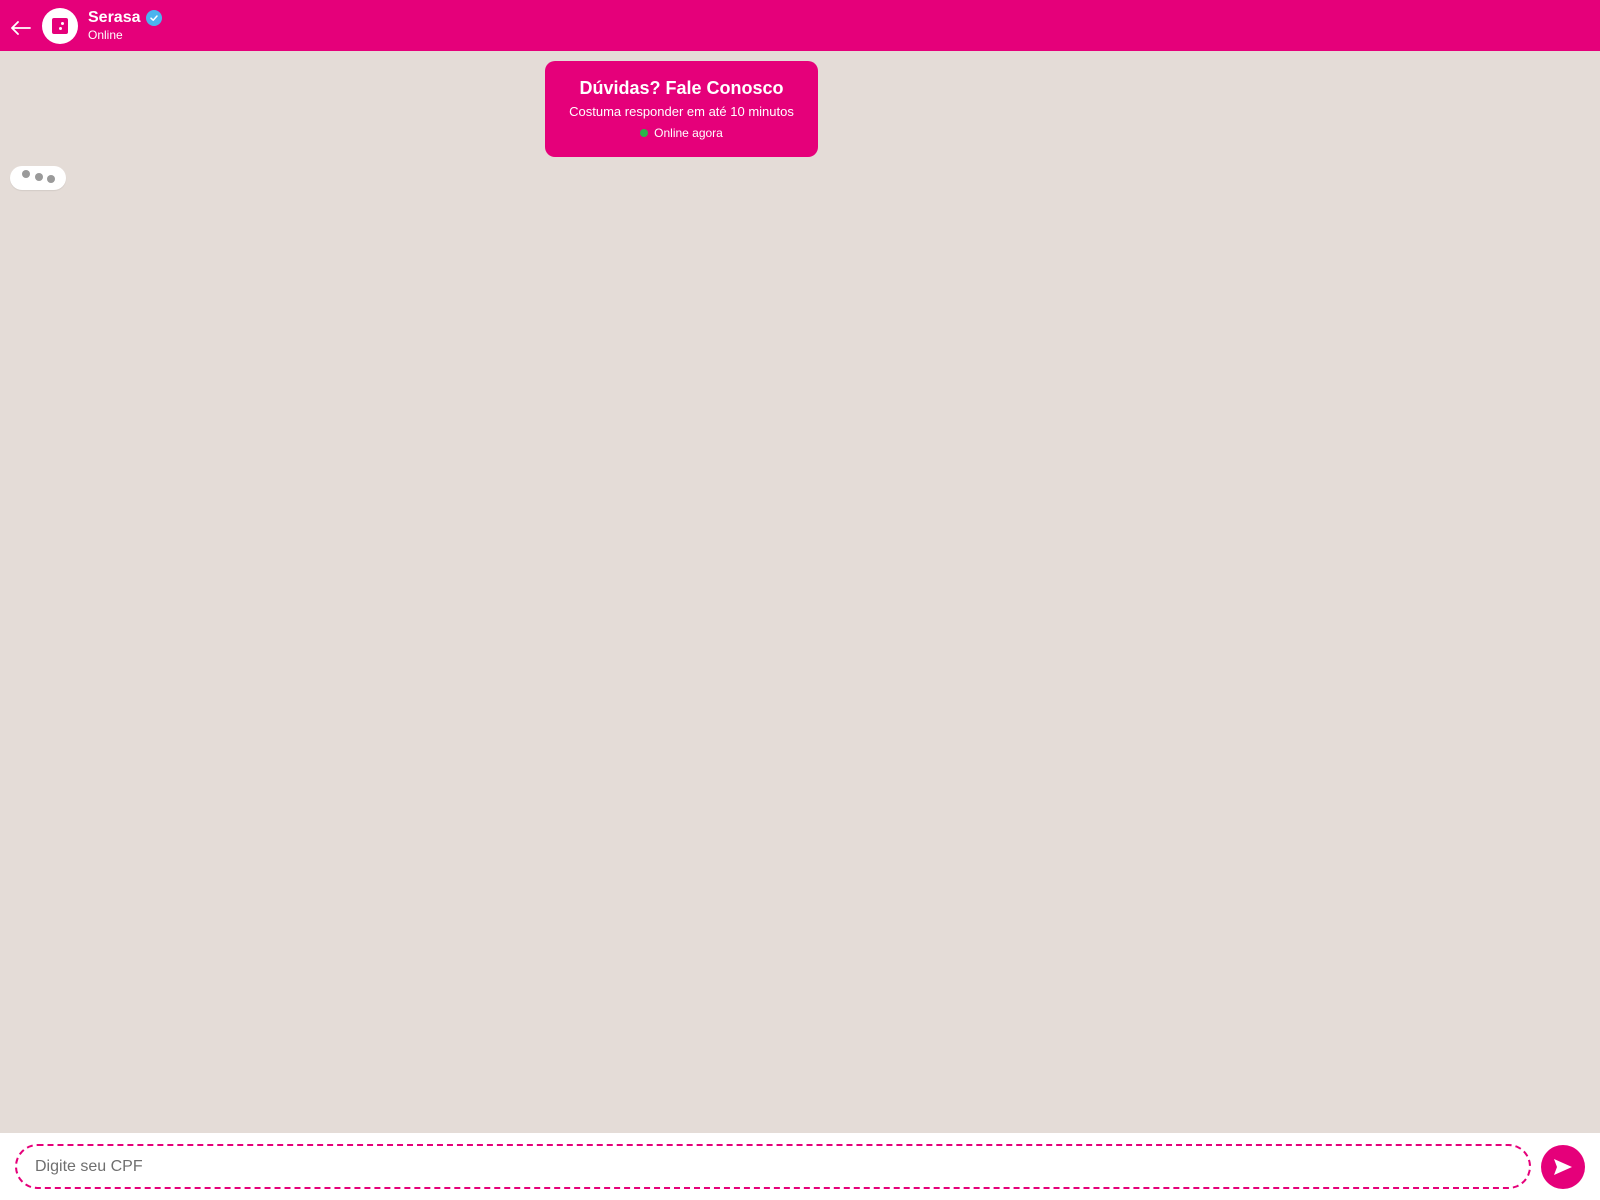  I want to click on verified-check-icon, so click(153, 18).